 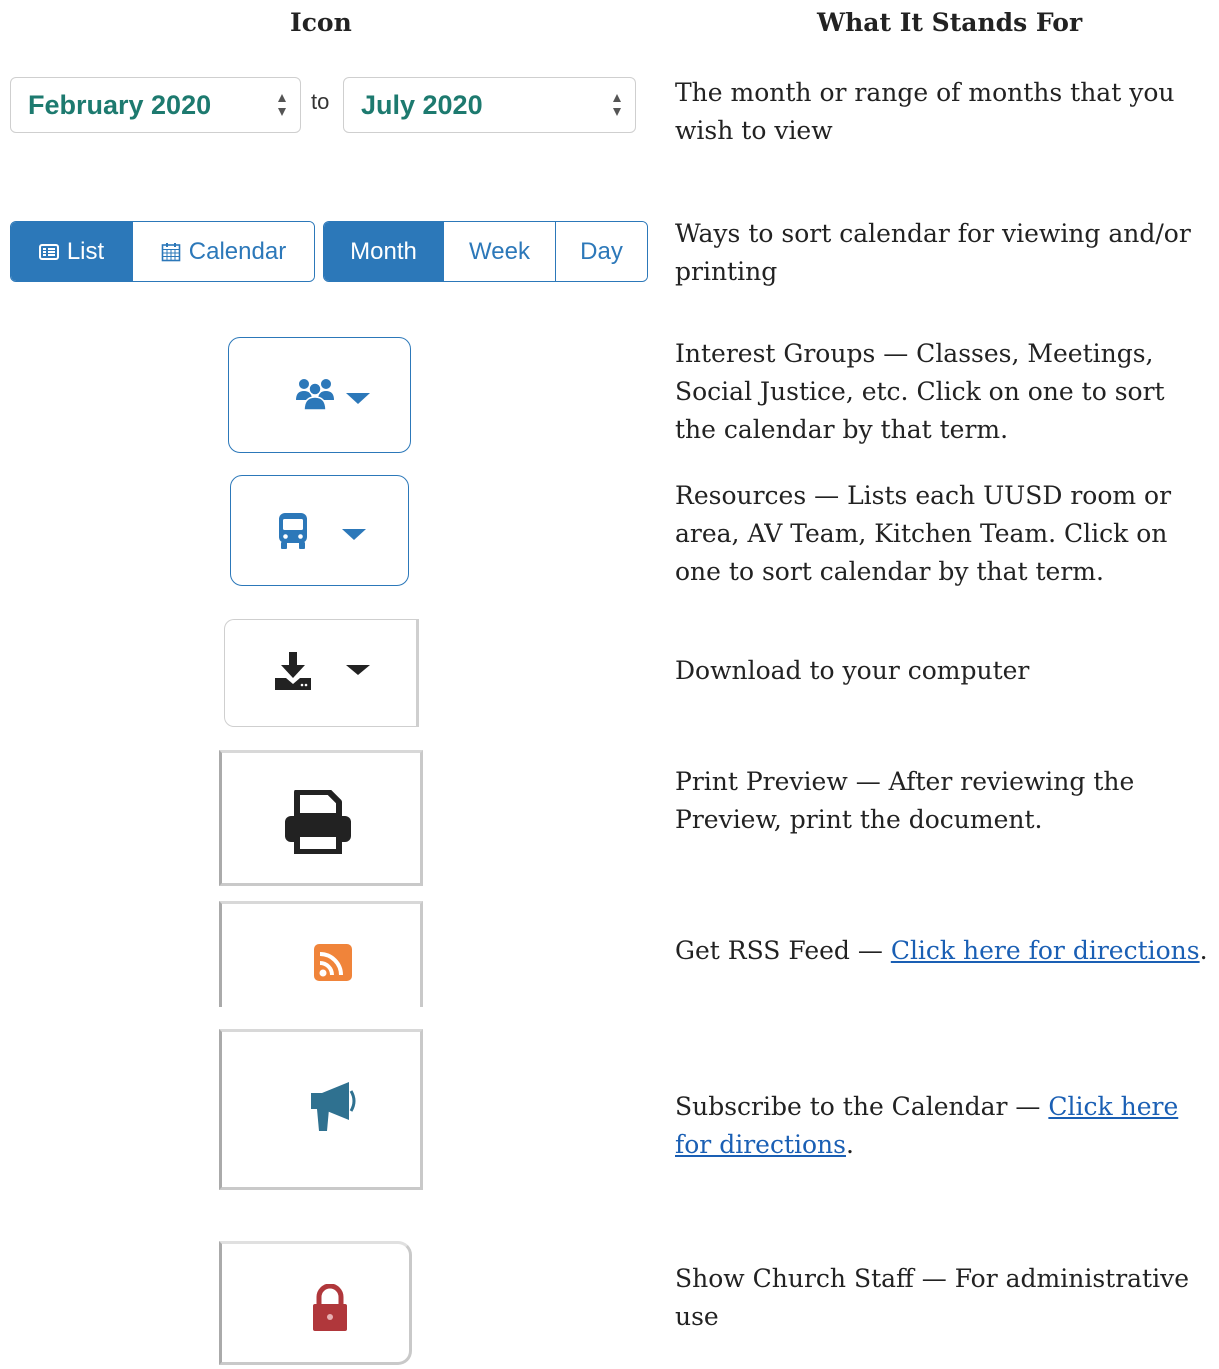 I want to click on day-button: Day, so click(x=601, y=251).